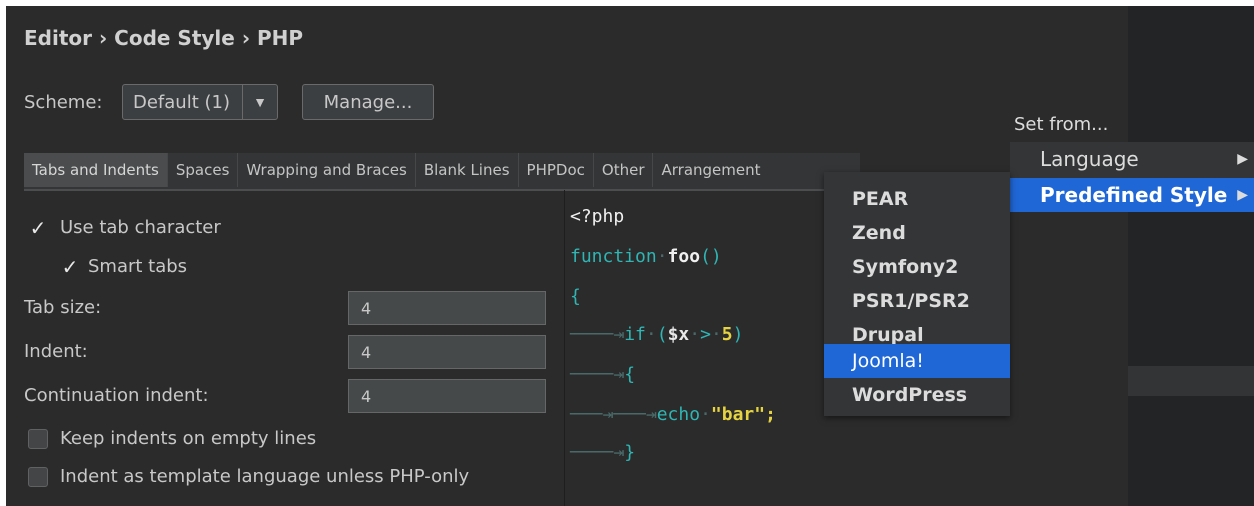 The image size is (1254, 506). Describe the element at coordinates (684, 256) in the screenshot. I see `function-name: foo` at that location.